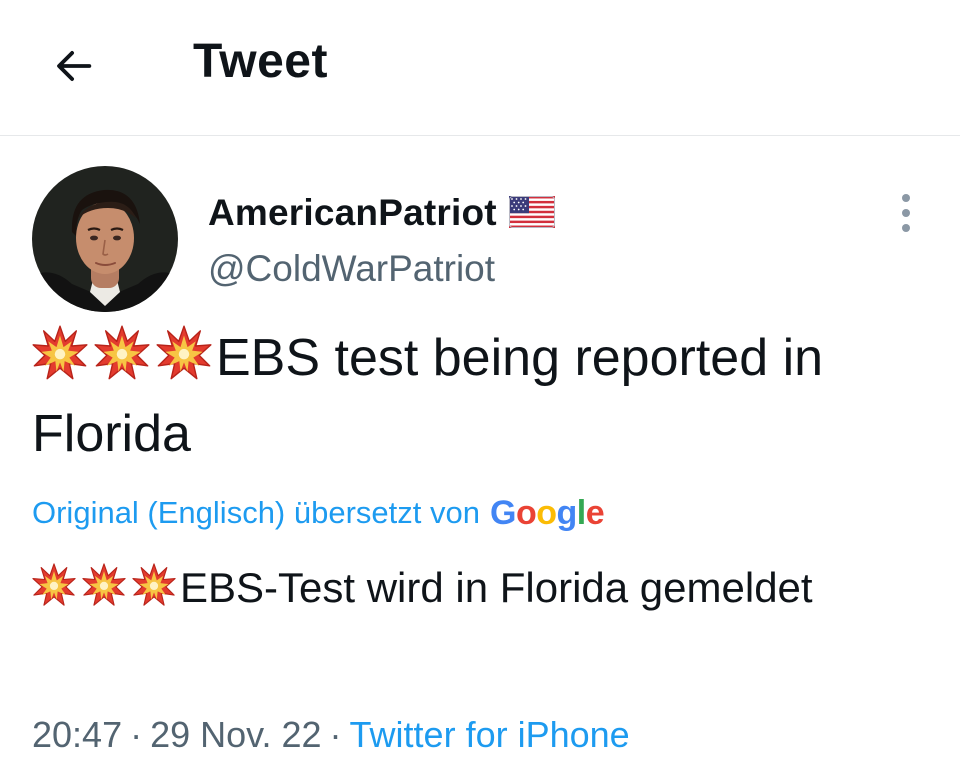 The image size is (960, 778). Describe the element at coordinates (490, 734) in the screenshot. I see `tweet-source-link: Twitter for iPhone` at that location.